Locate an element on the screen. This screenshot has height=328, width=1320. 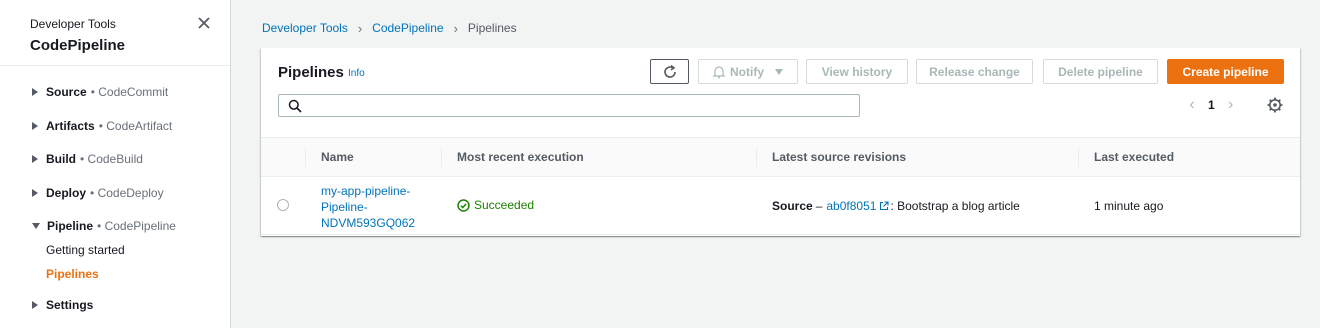
sidebar-group-sub: • CodeBuild is located at coordinates (111, 159).